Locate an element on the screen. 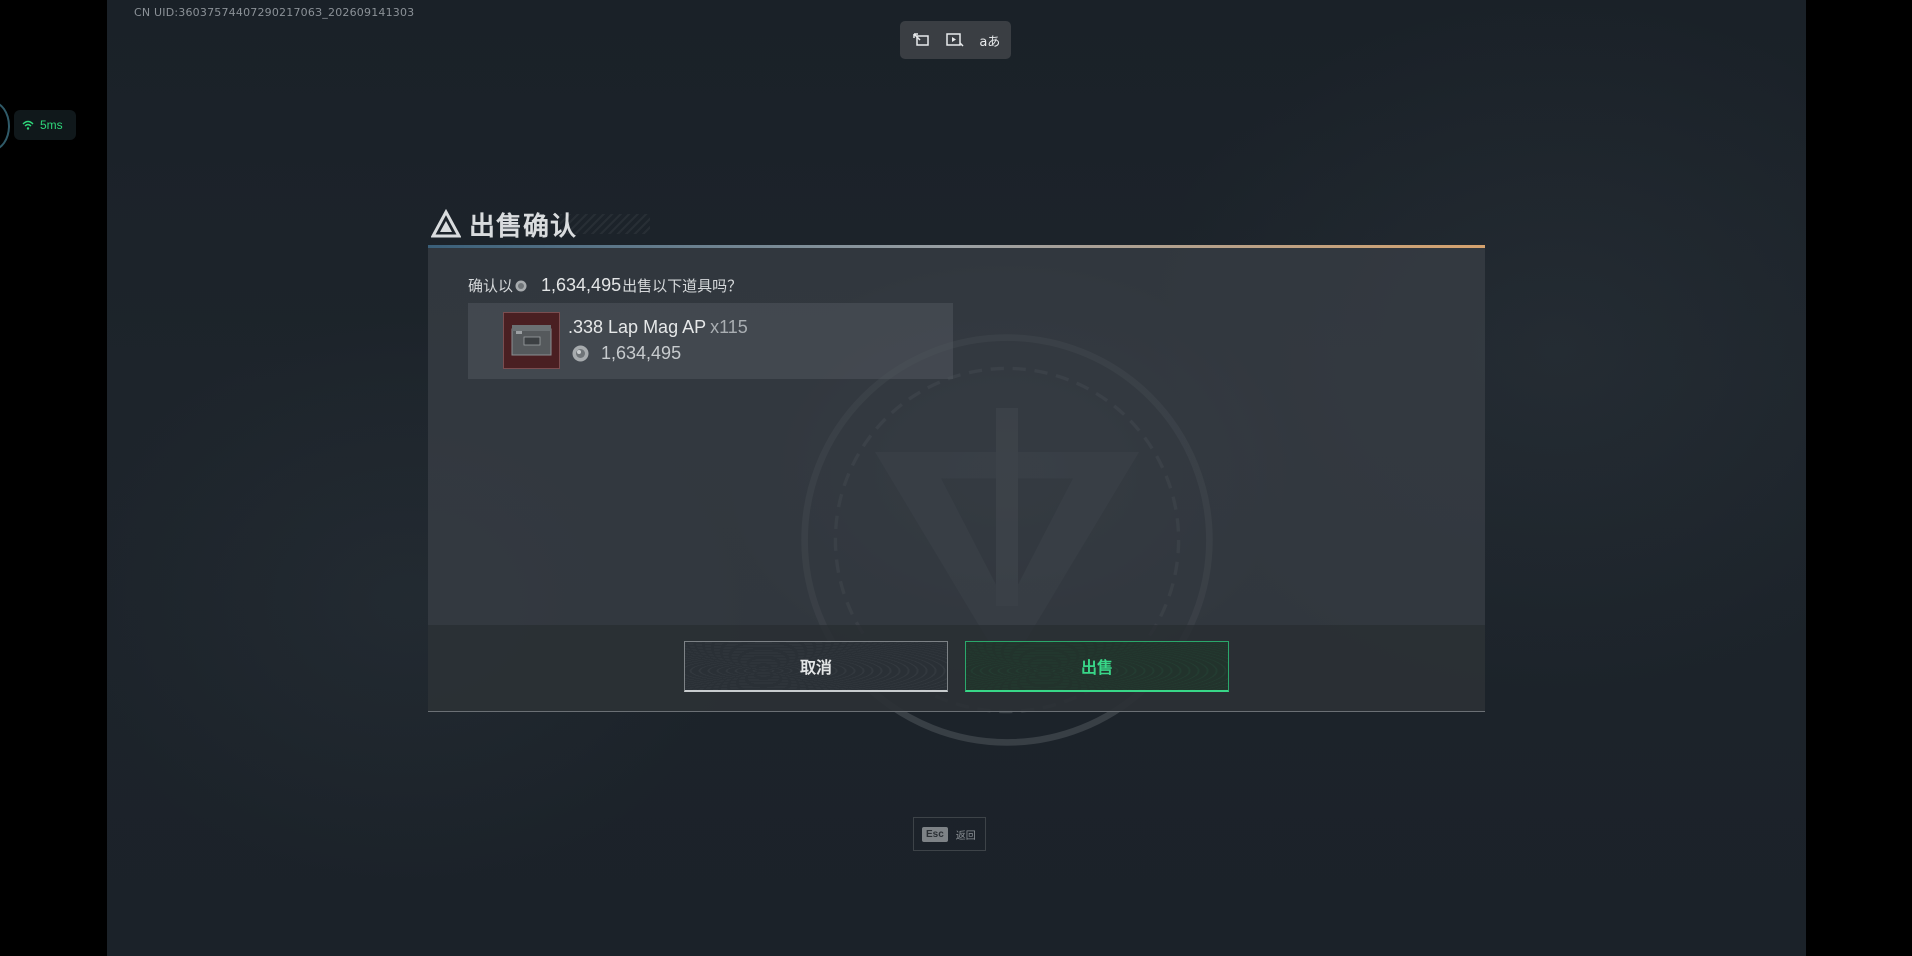  item-price: 1,634,495 is located at coordinates (626, 353).